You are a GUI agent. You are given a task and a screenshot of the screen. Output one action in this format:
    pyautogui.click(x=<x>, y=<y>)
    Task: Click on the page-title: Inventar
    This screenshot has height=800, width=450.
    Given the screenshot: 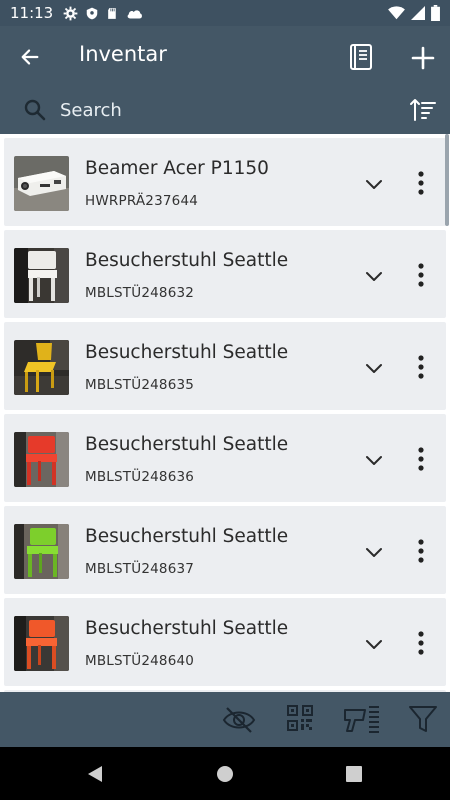 What is the action you would take?
    pyautogui.click(x=123, y=54)
    